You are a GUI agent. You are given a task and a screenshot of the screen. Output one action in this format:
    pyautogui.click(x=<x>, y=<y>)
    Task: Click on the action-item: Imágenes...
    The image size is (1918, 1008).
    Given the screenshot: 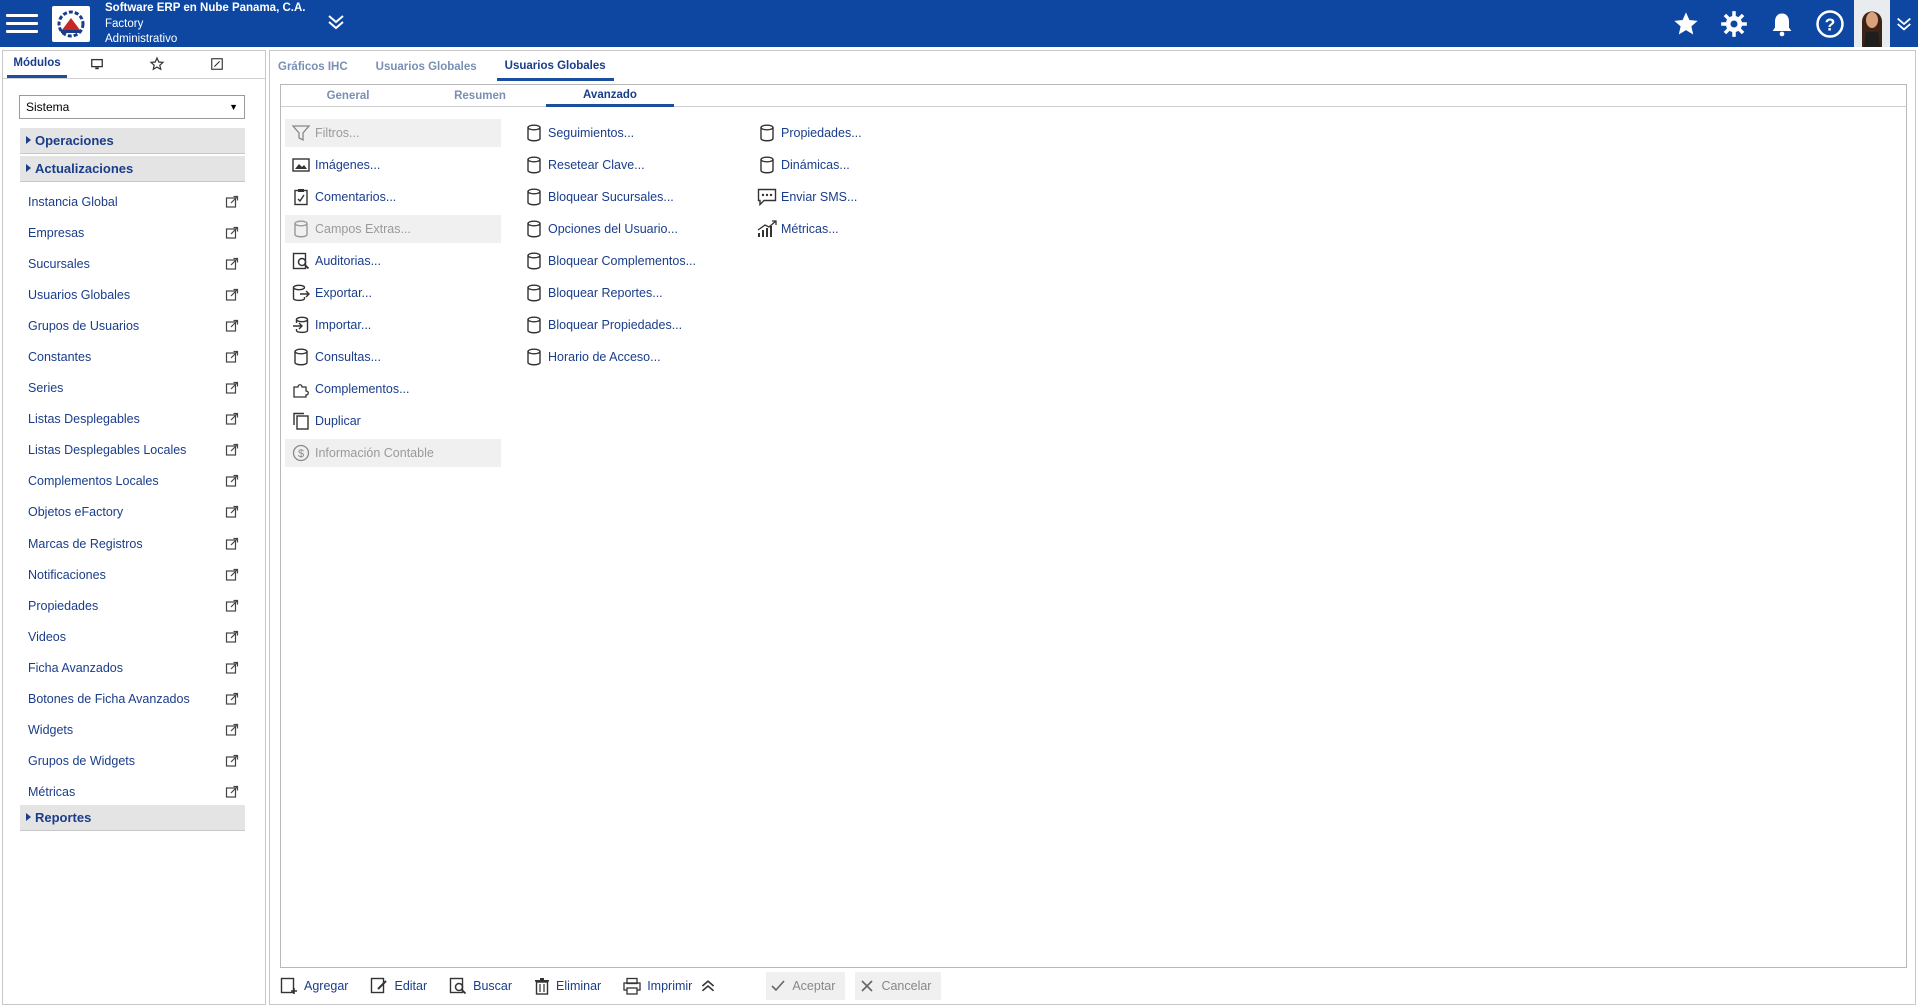 What is the action you would take?
    pyautogui.click(x=393, y=165)
    